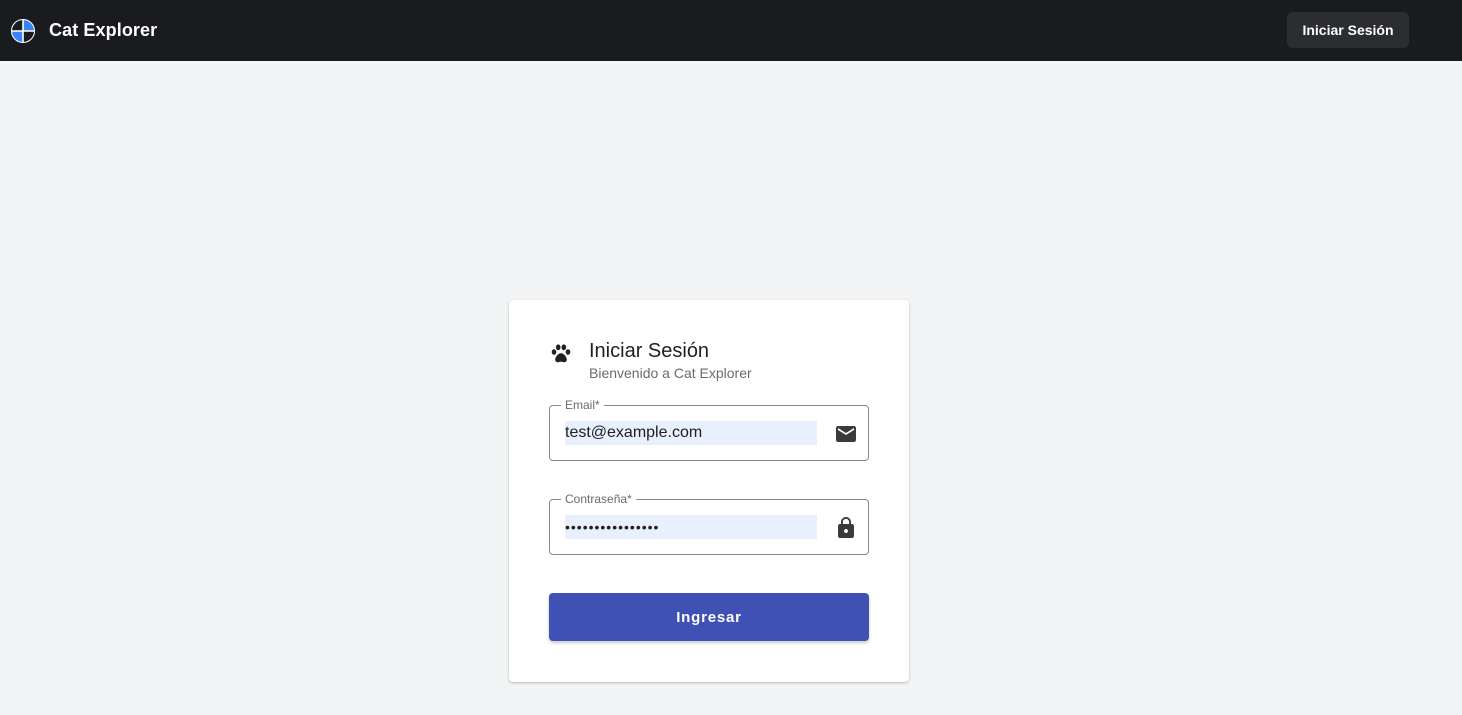  I want to click on login-nav-button: Iniciar Sesión, so click(1348, 30).